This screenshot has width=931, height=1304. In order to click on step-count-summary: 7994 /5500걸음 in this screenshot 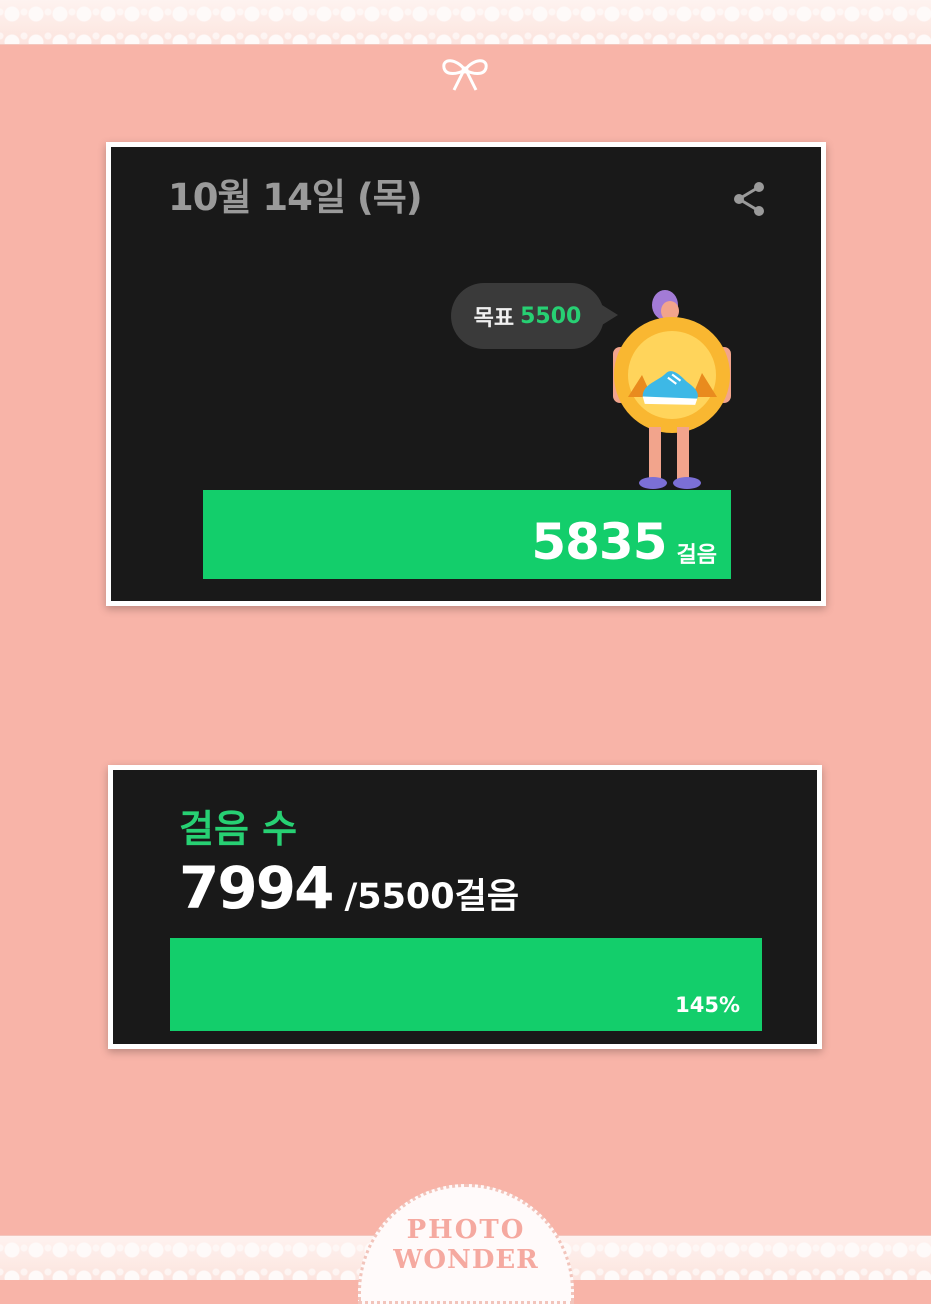, I will do `click(349, 888)`.